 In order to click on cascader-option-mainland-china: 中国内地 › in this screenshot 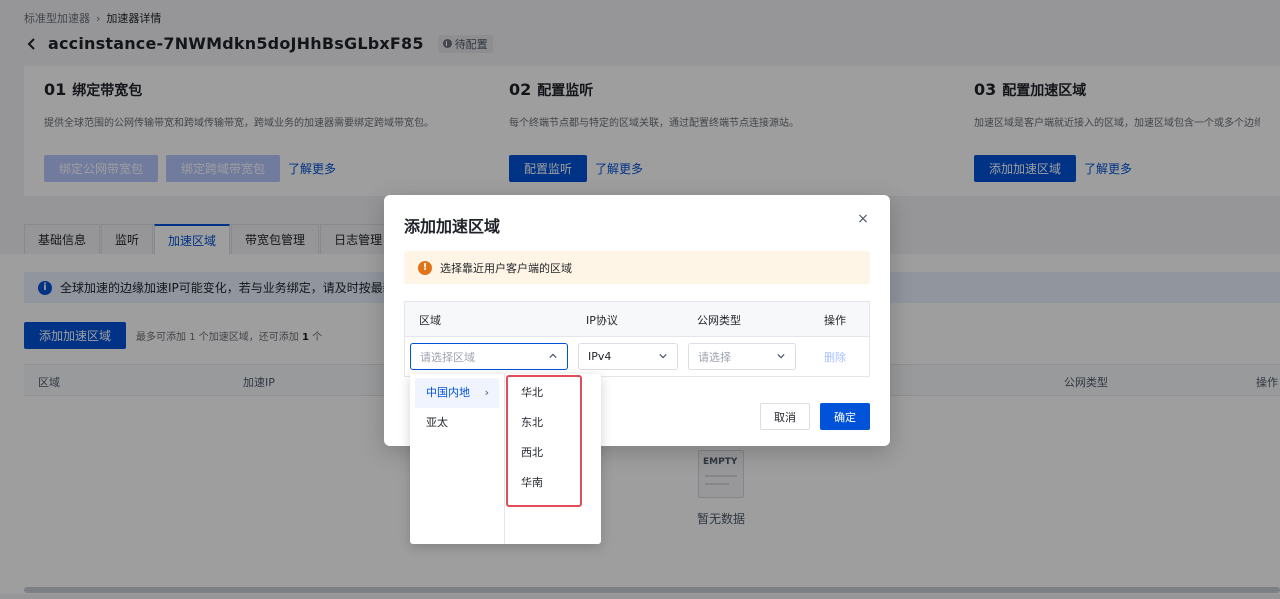, I will do `click(457, 393)`.